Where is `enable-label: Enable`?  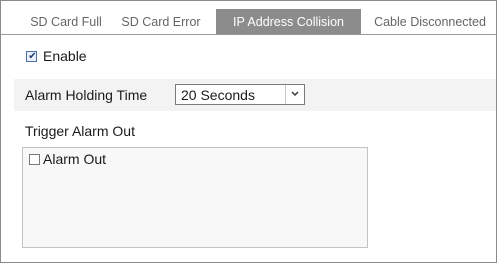 enable-label: Enable is located at coordinates (65, 56).